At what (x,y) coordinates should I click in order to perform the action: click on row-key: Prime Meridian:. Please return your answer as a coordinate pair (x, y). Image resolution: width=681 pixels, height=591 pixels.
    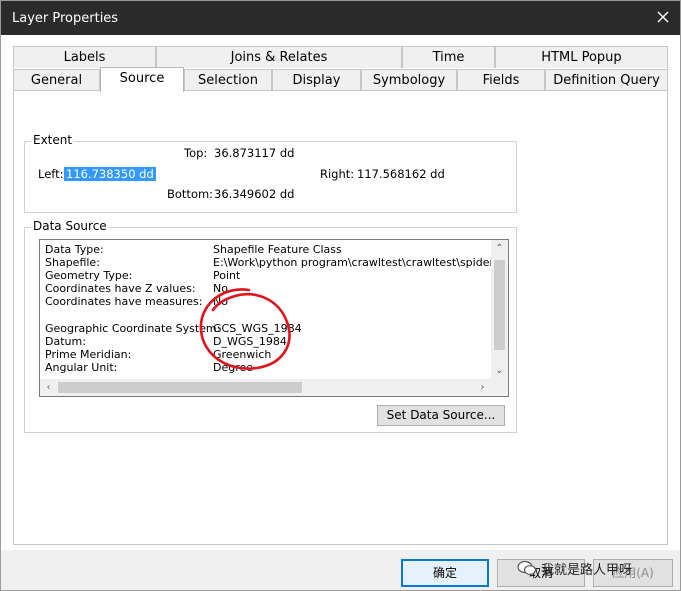
    Looking at the image, I should click on (88, 354).